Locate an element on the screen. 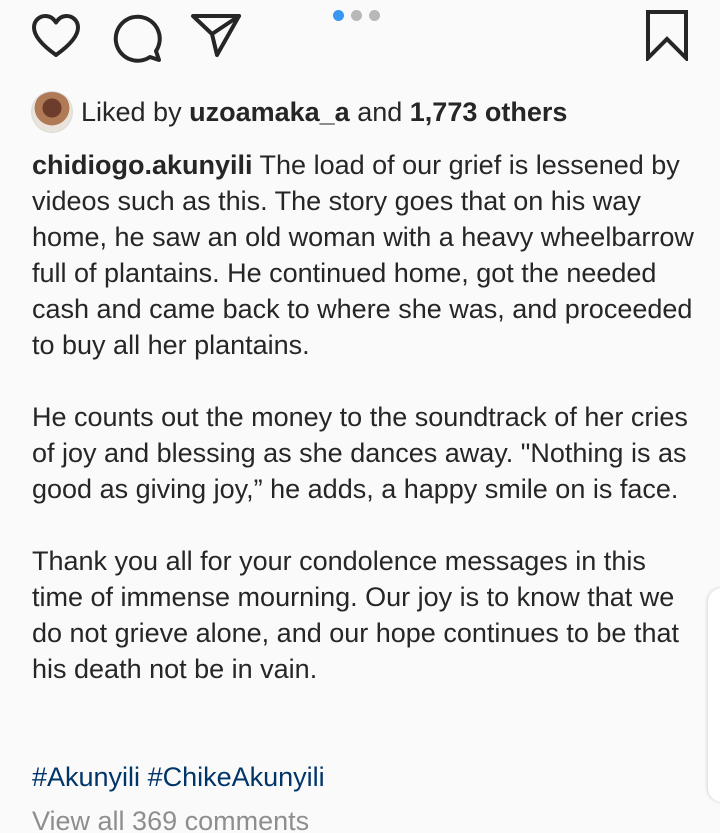 The image size is (720, 833). bookmark-outline-icon is located at coordinates (667, 35).